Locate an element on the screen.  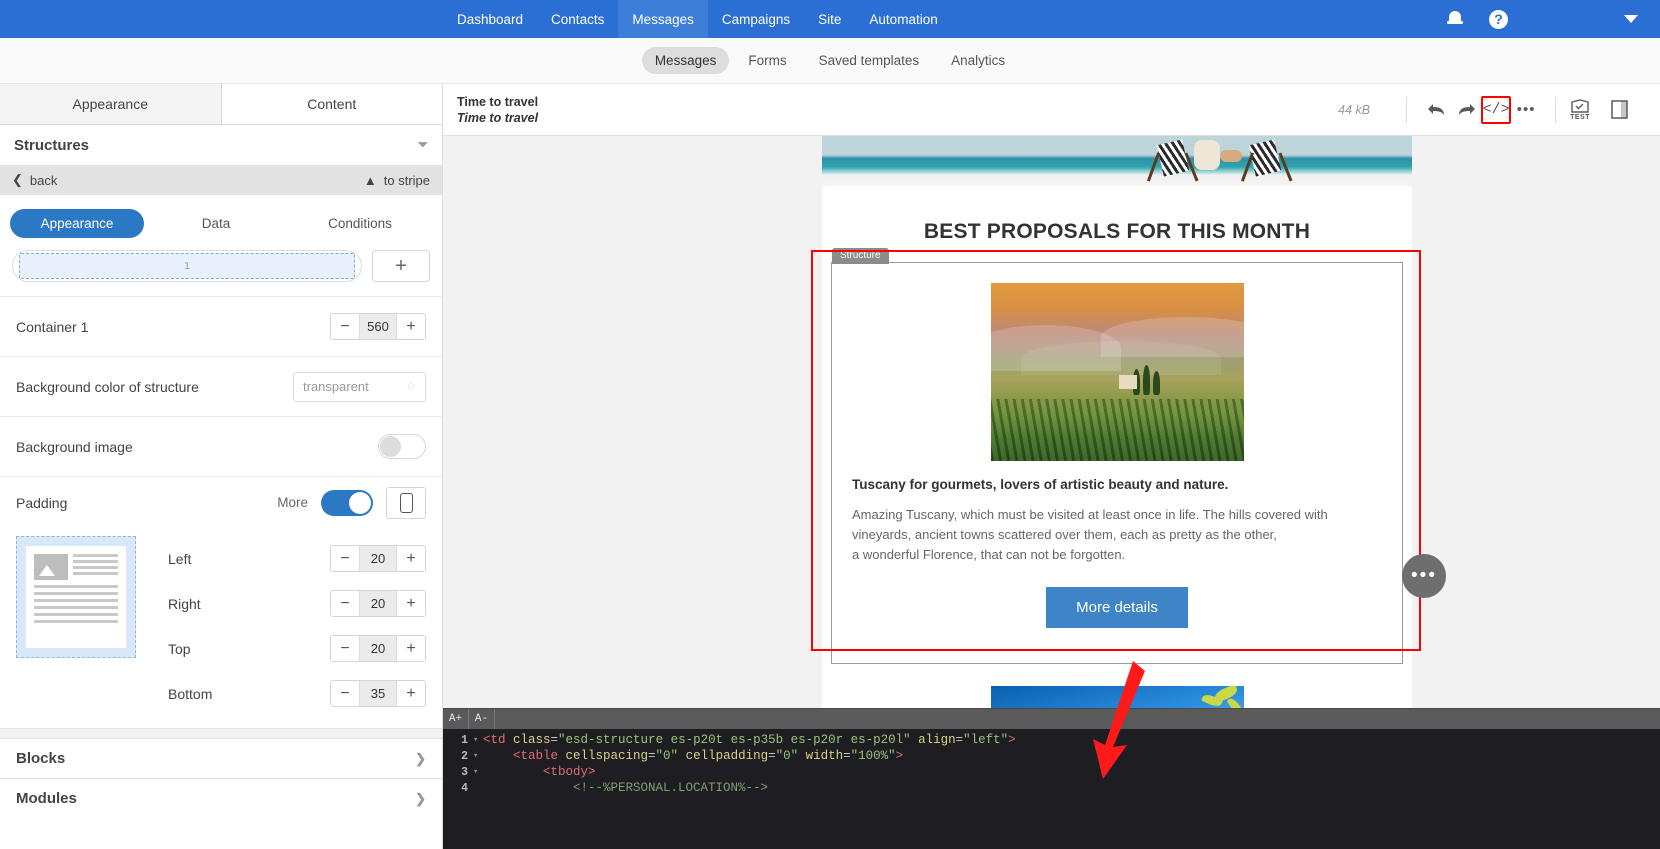
container-increment-button: + is located at coordinates (411, 326).